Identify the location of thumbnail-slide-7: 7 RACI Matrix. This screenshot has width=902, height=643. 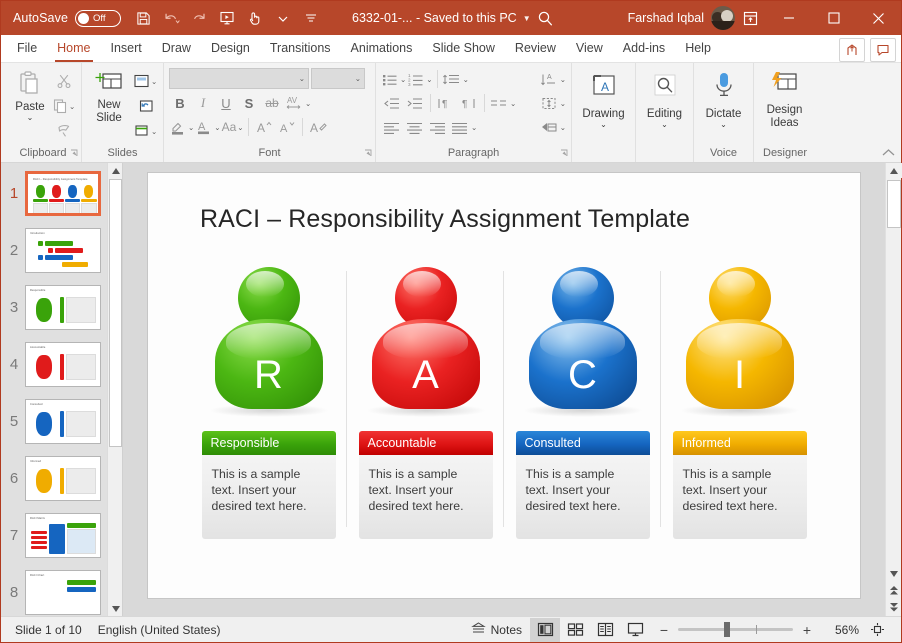
(61, 535).